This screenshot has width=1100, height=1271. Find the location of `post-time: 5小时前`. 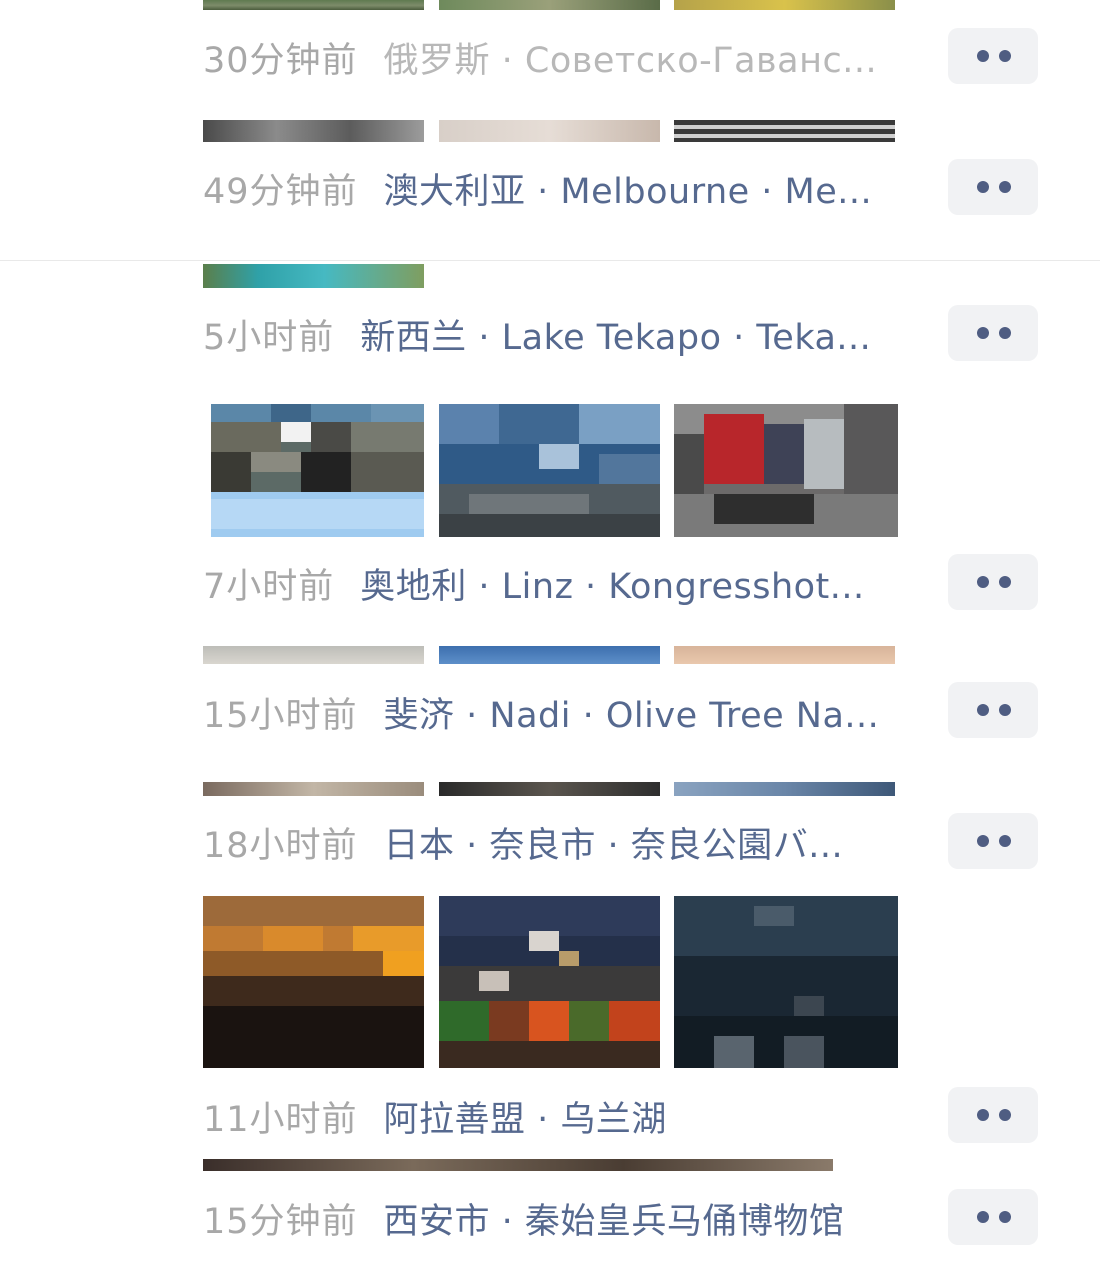

post-time: 5小时前 is located at coordinates (269, 337).